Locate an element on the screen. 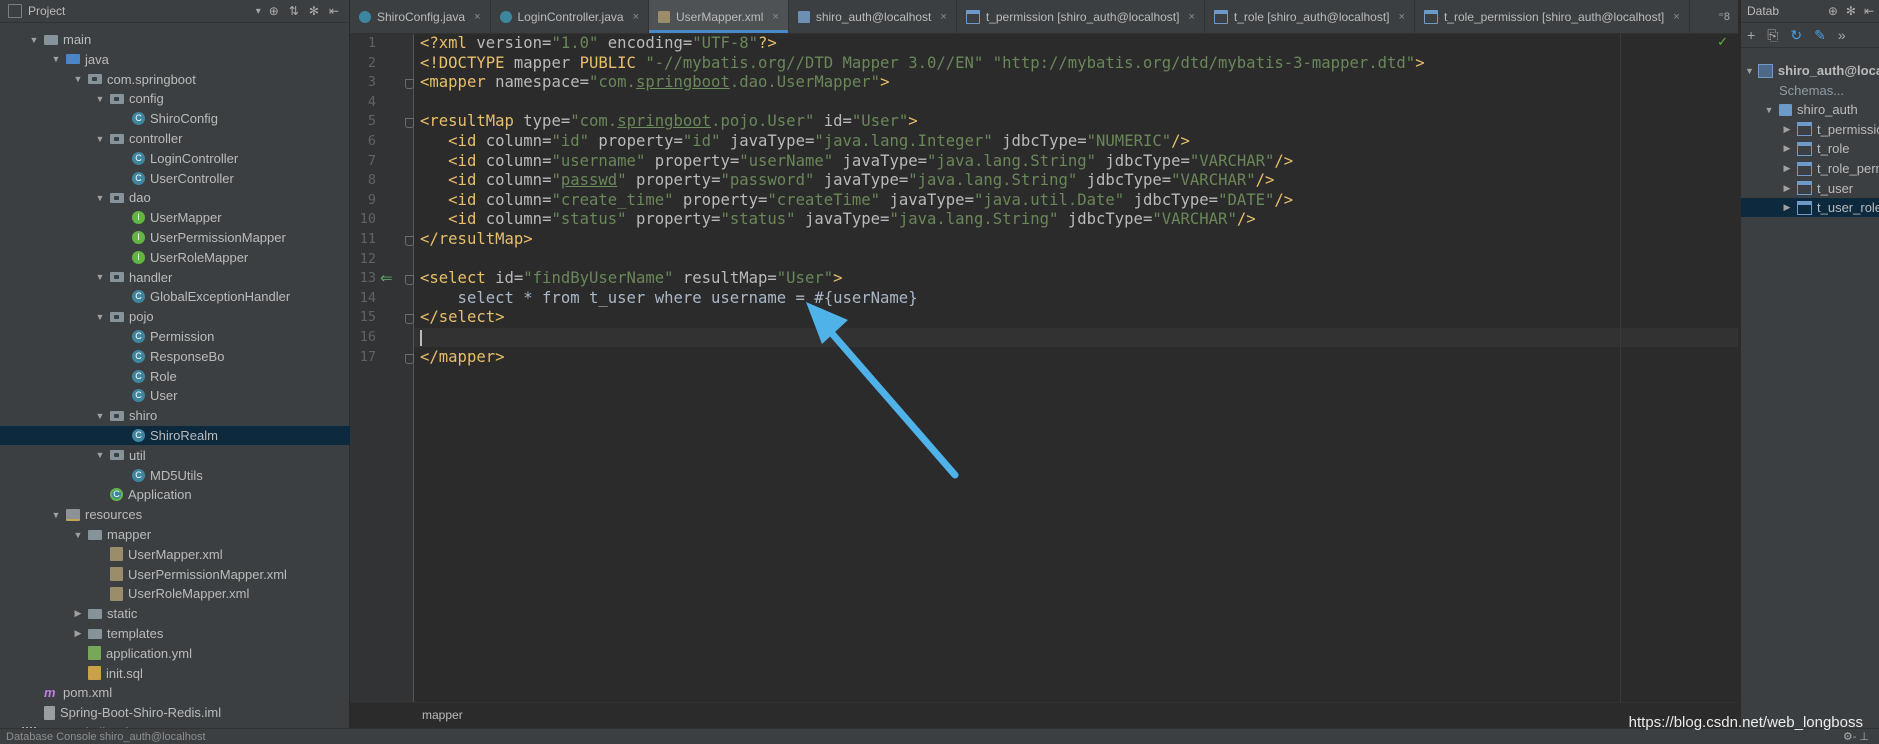 Image resolution: width=1879 pixels, height=744 pixels. tree-item-label: GlobalExceptionHandler is located at coordinates (220, 297).